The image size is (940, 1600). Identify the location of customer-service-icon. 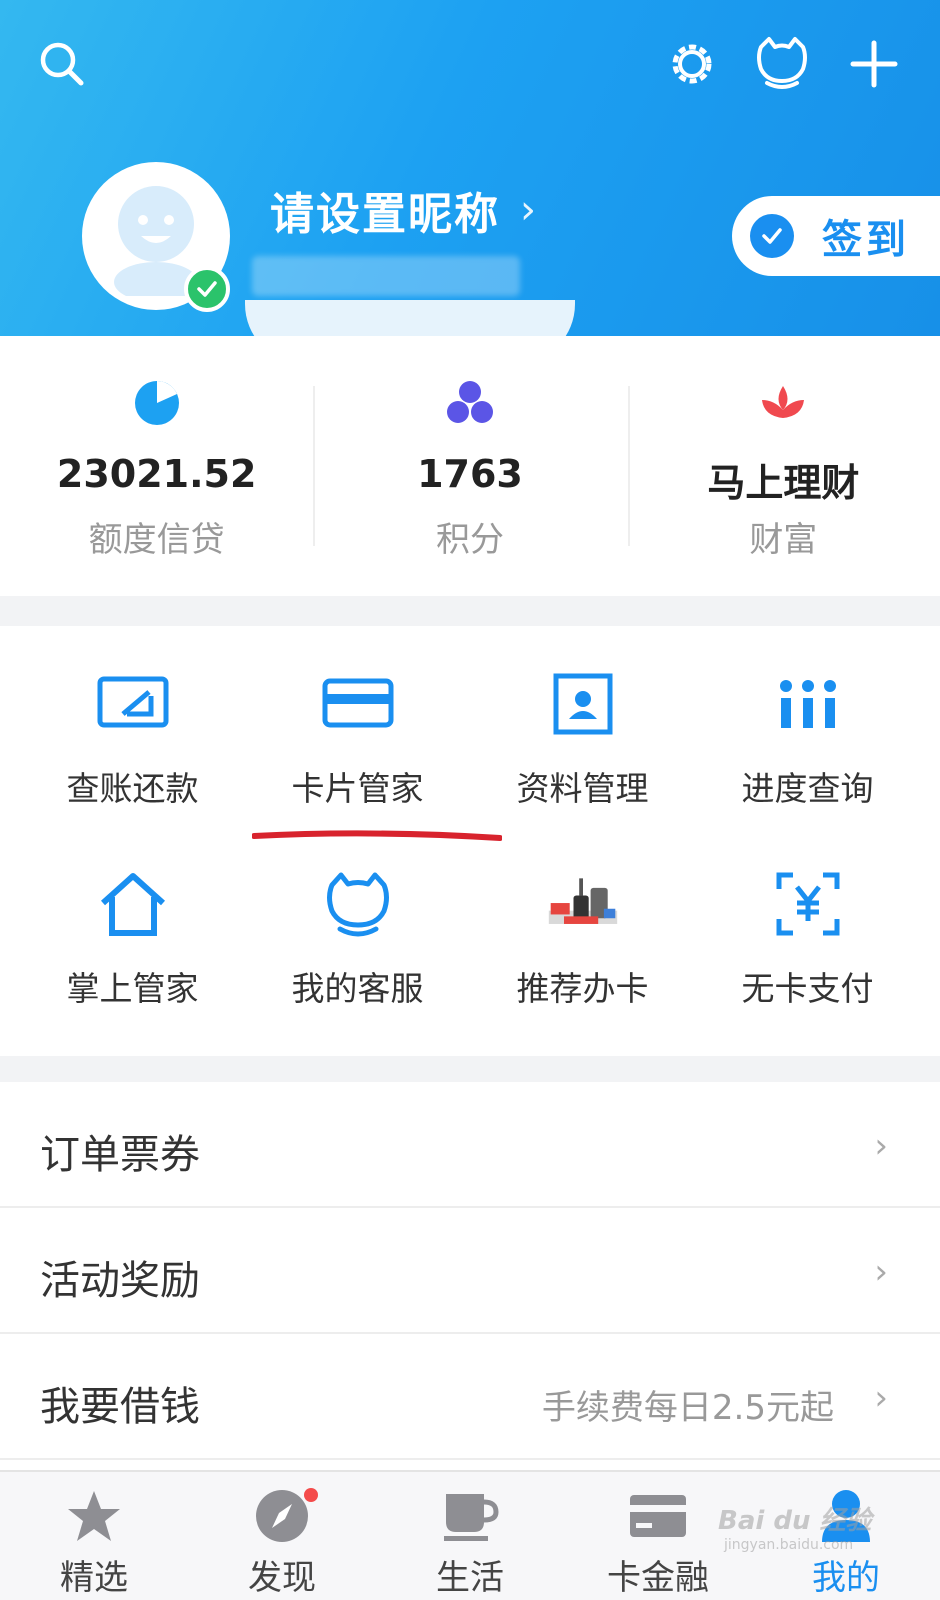
(358, 904).